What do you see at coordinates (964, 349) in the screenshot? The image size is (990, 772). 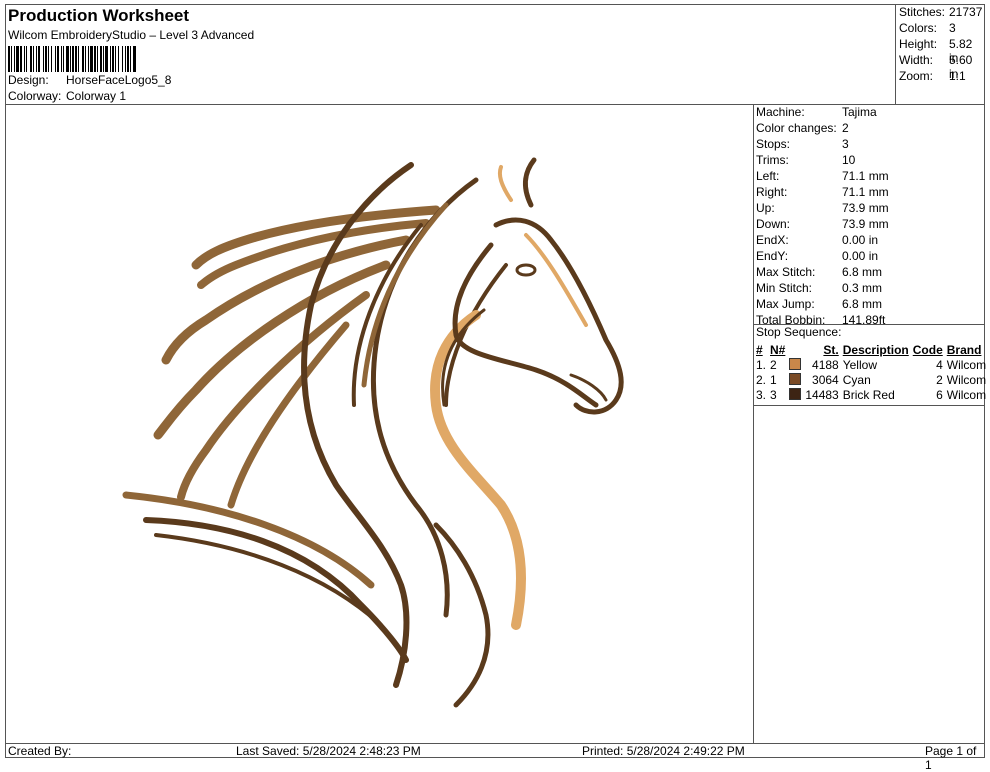 I see `col-brand: Brand` at bounding box center [964, 349].